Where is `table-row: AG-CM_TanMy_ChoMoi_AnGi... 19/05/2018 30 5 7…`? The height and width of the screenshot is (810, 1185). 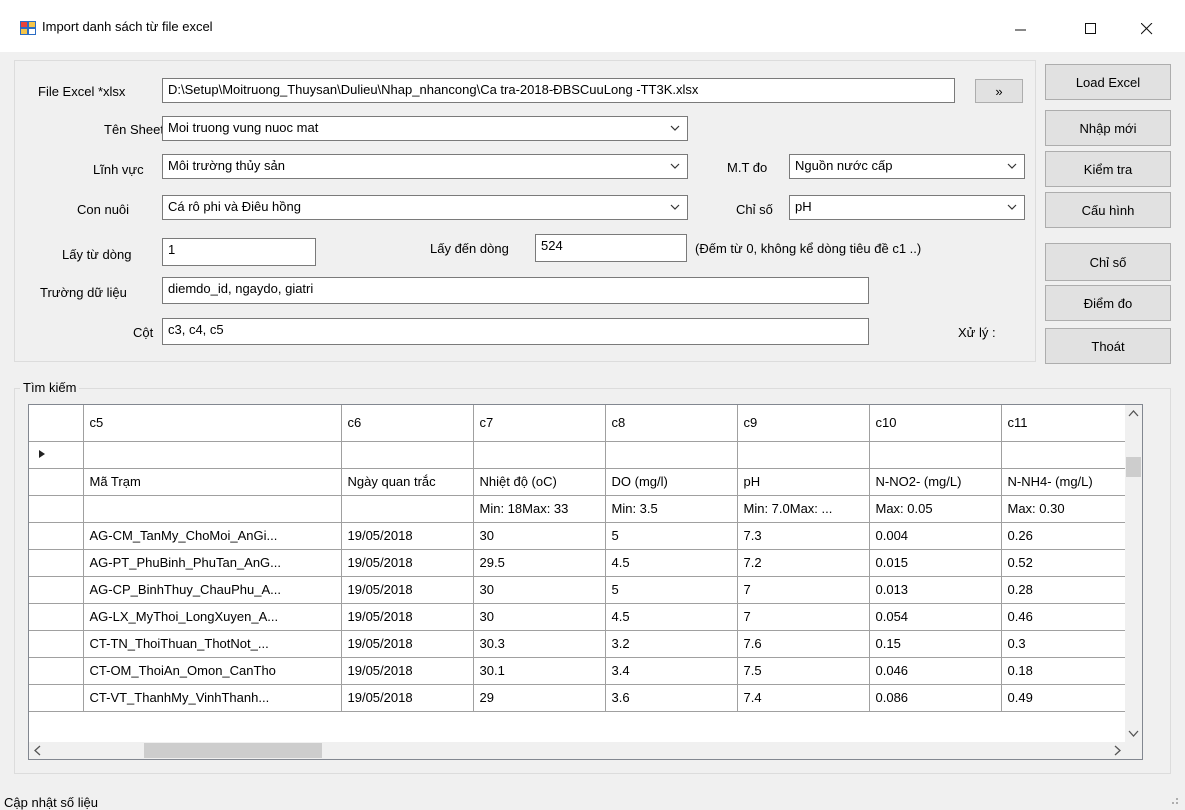 table-row: AG-CM_TanMy_ChoMoi_AnGi... 19/05/2018 30 5 7… is located at coordinates (581, 536).